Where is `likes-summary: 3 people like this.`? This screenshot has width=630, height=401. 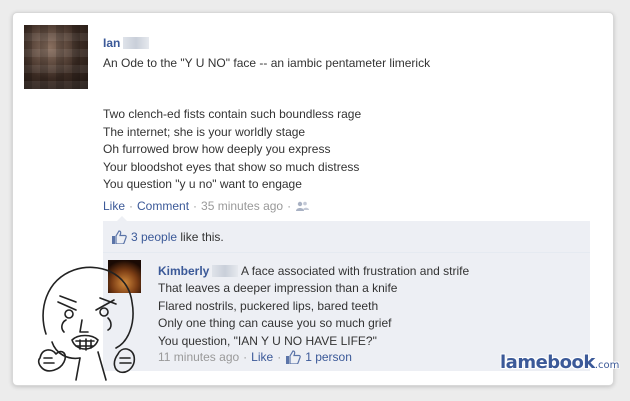 likes-summary: 3 people like this. is located at coordinates (167, 237).